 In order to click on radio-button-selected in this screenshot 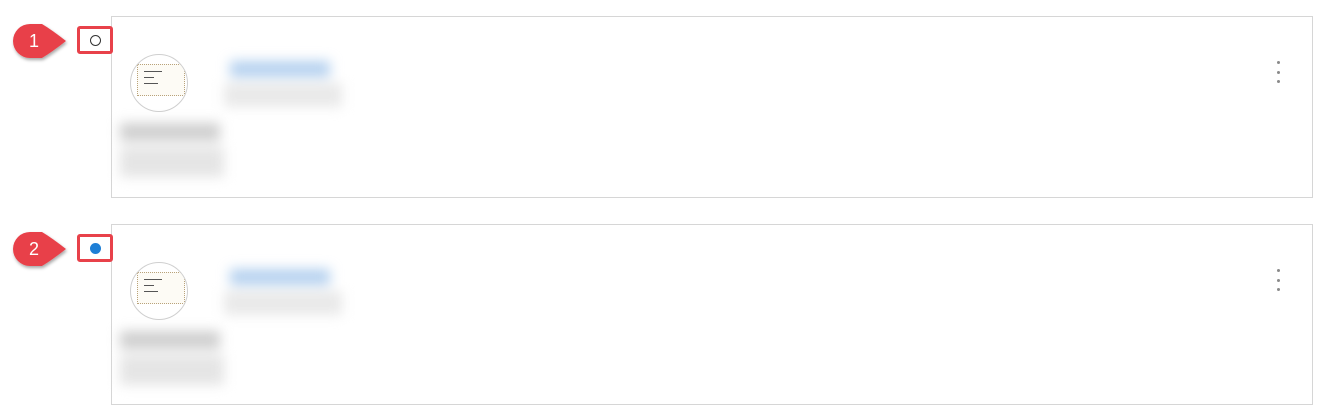, I will do `click(95, 248)`.